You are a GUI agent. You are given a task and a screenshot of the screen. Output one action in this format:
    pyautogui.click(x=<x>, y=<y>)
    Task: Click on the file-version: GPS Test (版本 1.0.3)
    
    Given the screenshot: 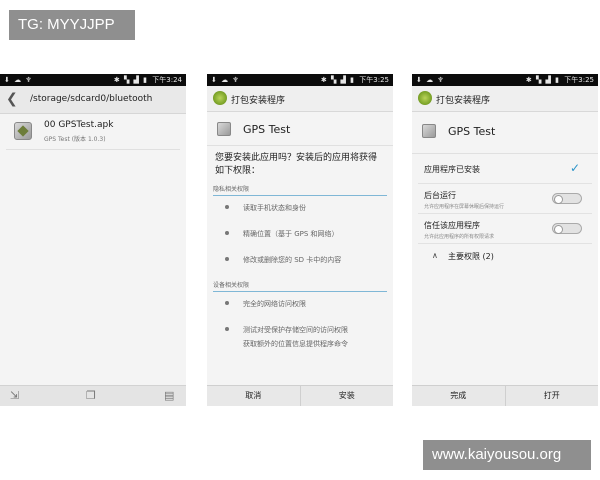 What is the action you would take?
    pyautogui.click(x=75, y=139)
    